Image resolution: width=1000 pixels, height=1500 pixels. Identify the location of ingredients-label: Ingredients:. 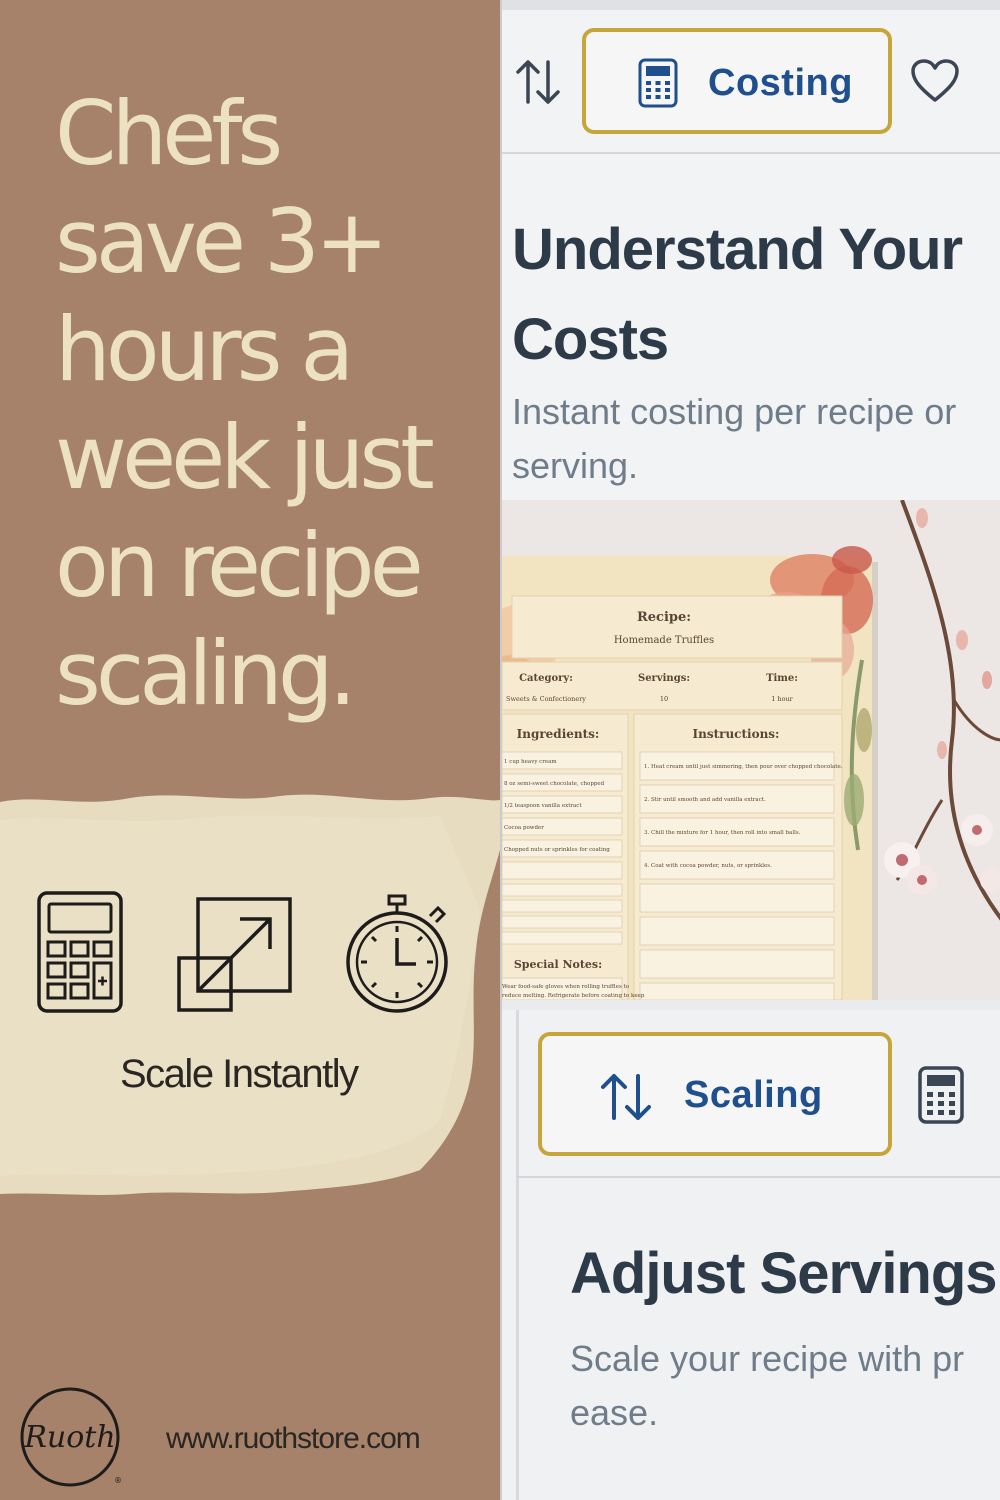
(558, 734).